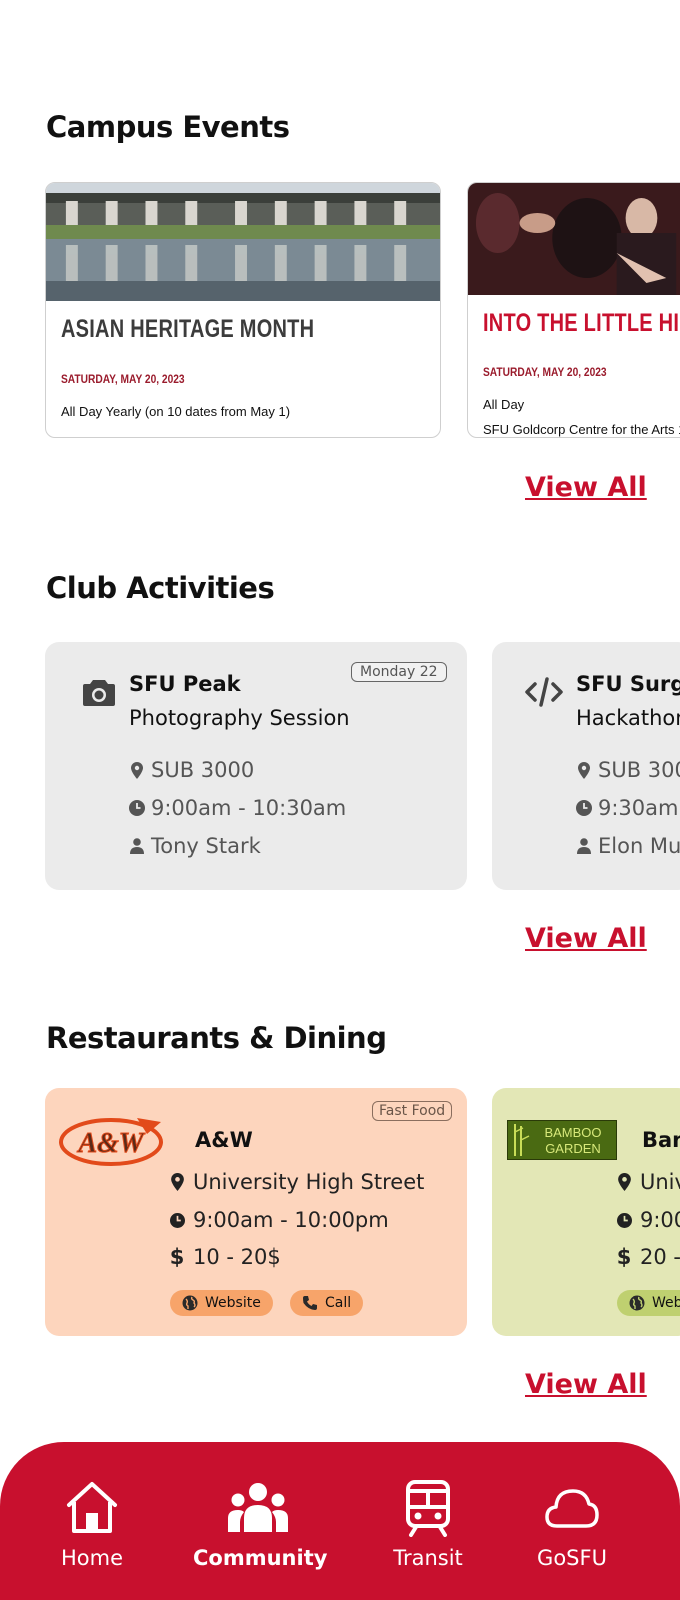  Describe the element at coordinates (586, 487) in the screenshot. I see `events-view-all-link: View All` at that location.